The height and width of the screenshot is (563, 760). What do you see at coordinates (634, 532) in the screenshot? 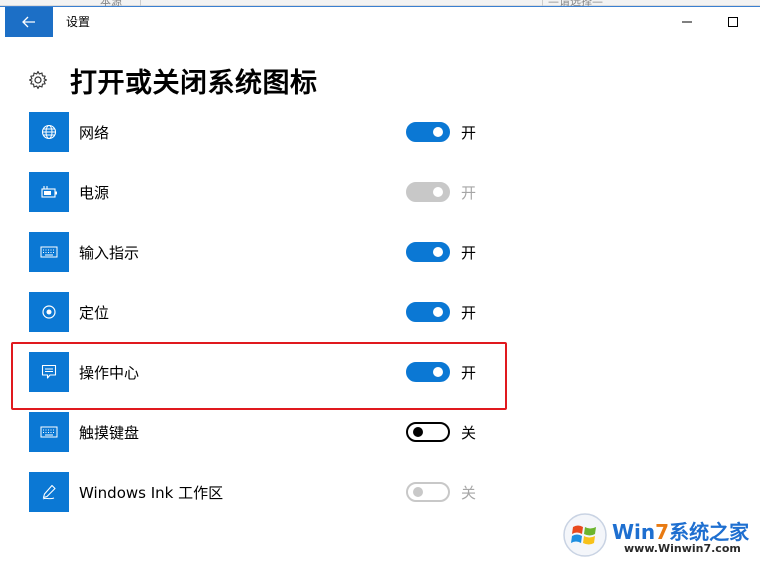
I see `watermark-brand-prefix: Win` at bounding box center [634, 532].